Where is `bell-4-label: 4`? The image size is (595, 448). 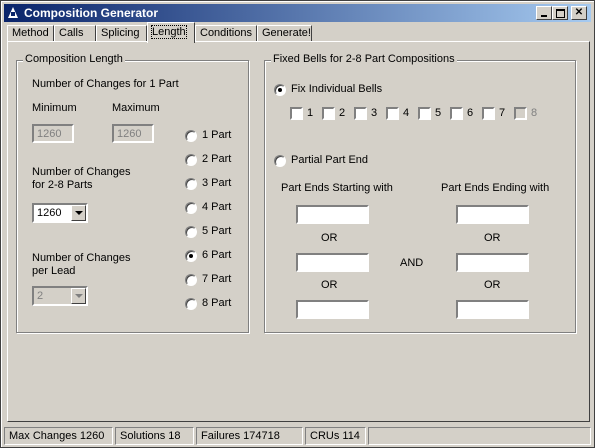 bell-4-label: 4 is located at coordinates (406, 113).